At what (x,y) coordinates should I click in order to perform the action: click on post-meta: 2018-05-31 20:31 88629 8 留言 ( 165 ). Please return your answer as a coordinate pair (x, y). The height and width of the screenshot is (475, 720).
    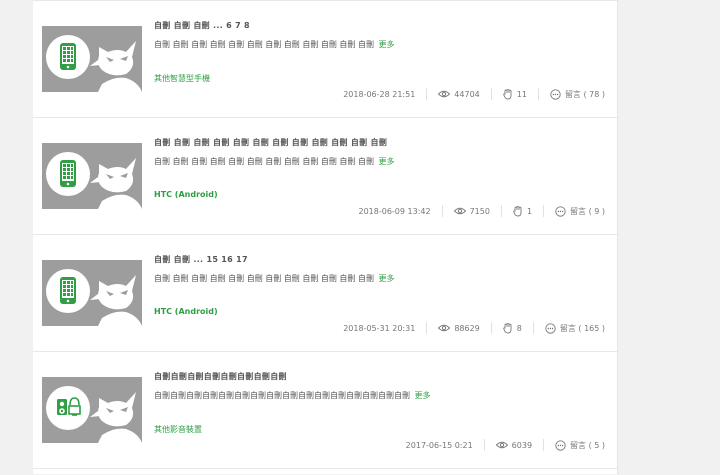
    Looking at the image, I should click on (474, 328).